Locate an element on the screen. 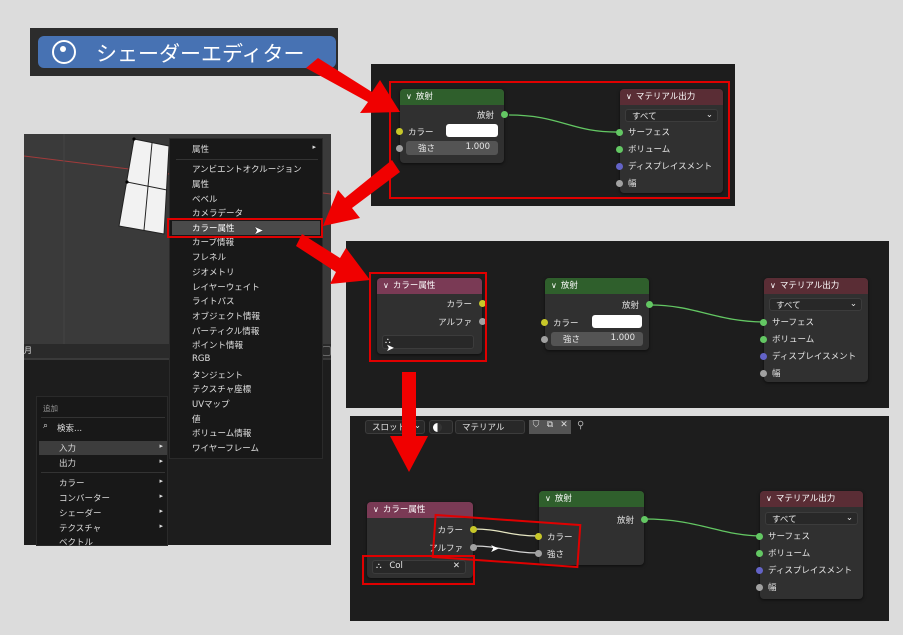 This screenshot has height=635, width=903. annotation-arrows is located at coordinates (362, 265).